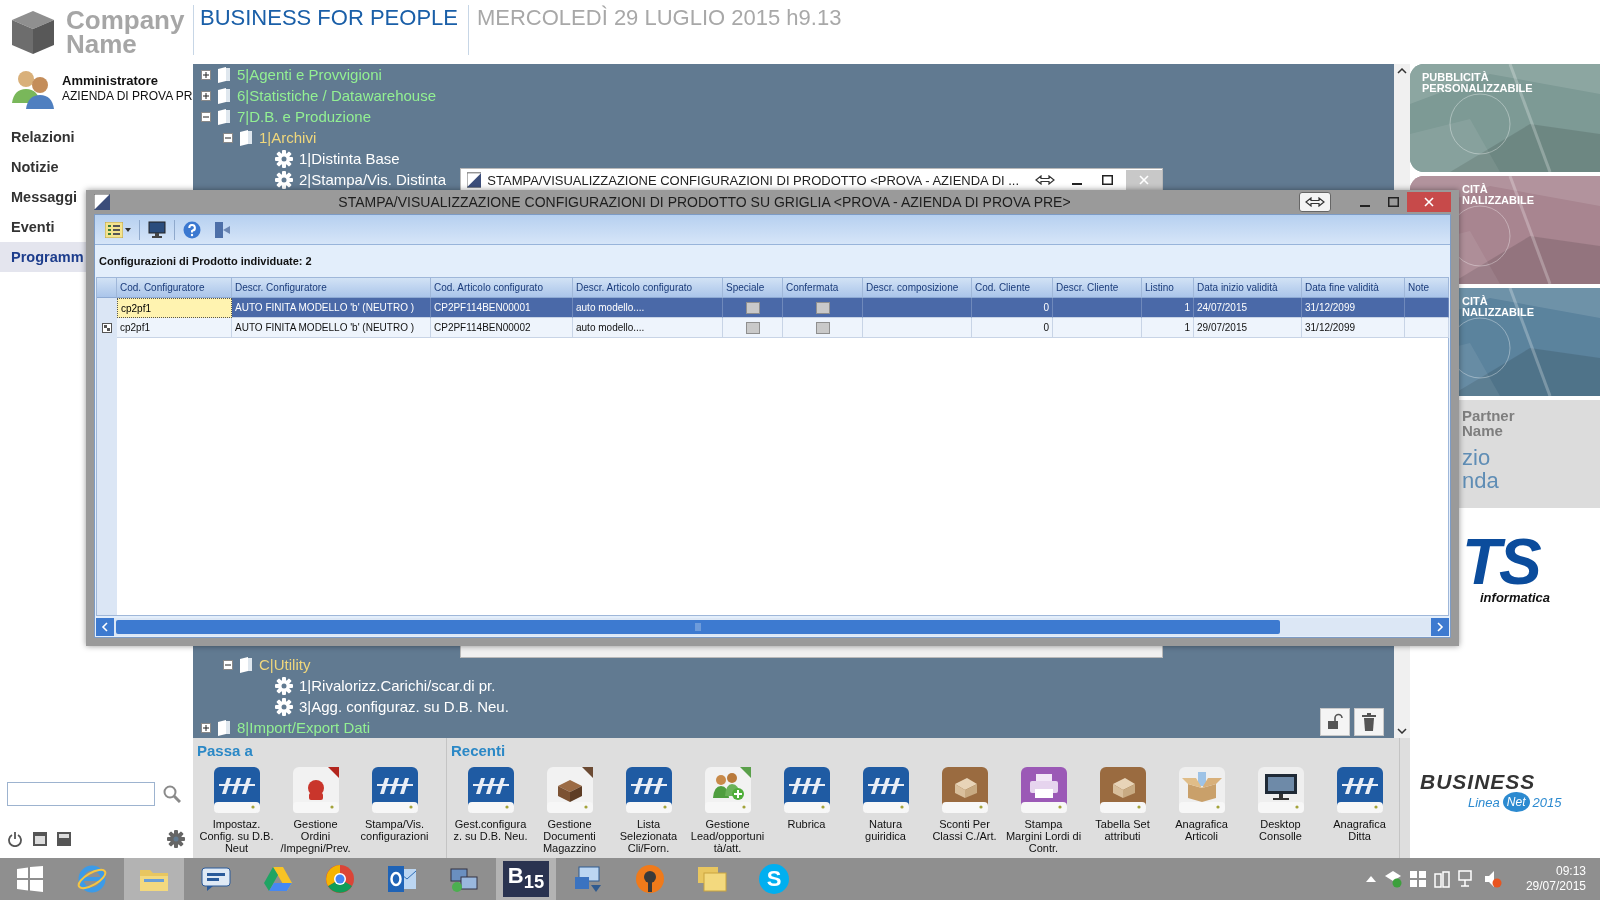  Describe the element at coordinates (1570, 871) in the screenshot. I see `clock-time: 09:13` at that location.